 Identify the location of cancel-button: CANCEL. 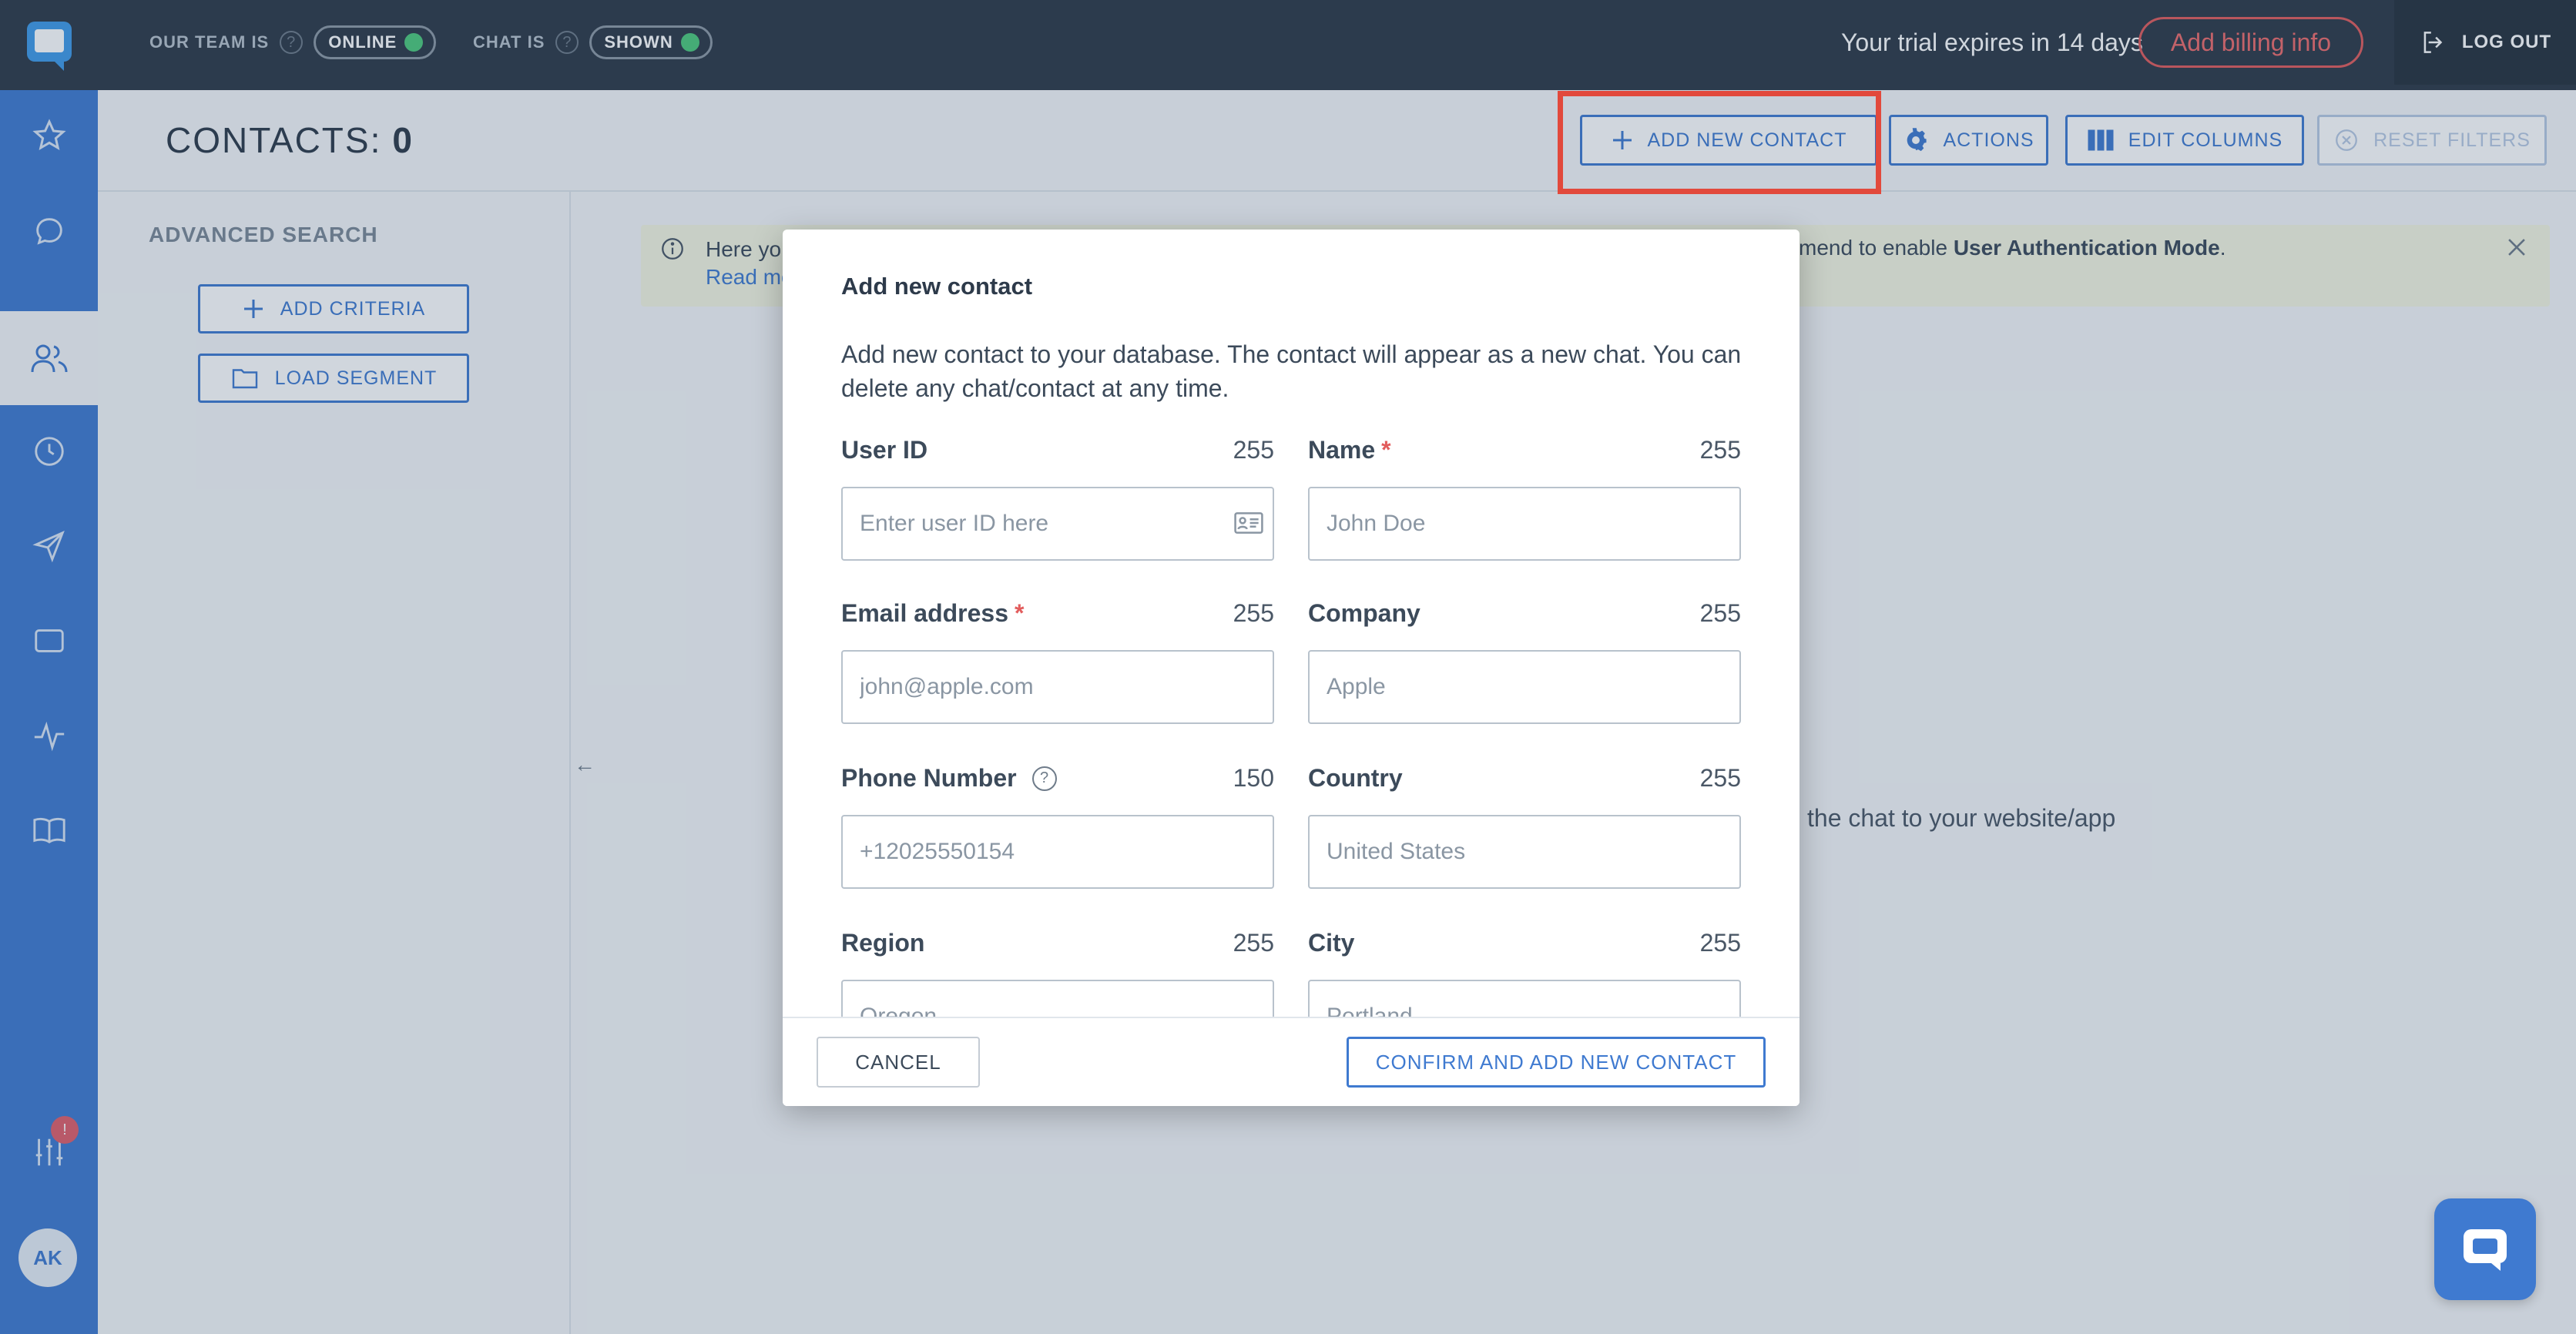
(898, 1062).